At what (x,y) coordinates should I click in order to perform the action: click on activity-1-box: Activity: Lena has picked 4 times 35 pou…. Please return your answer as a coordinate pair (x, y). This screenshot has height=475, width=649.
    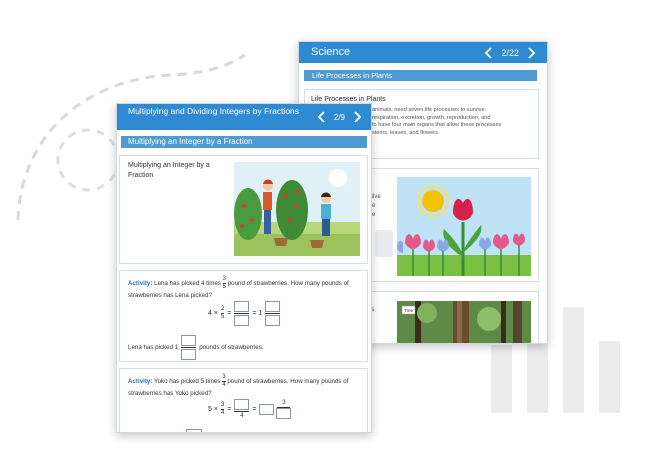
    Looking at the image, I should click on (243, 316).